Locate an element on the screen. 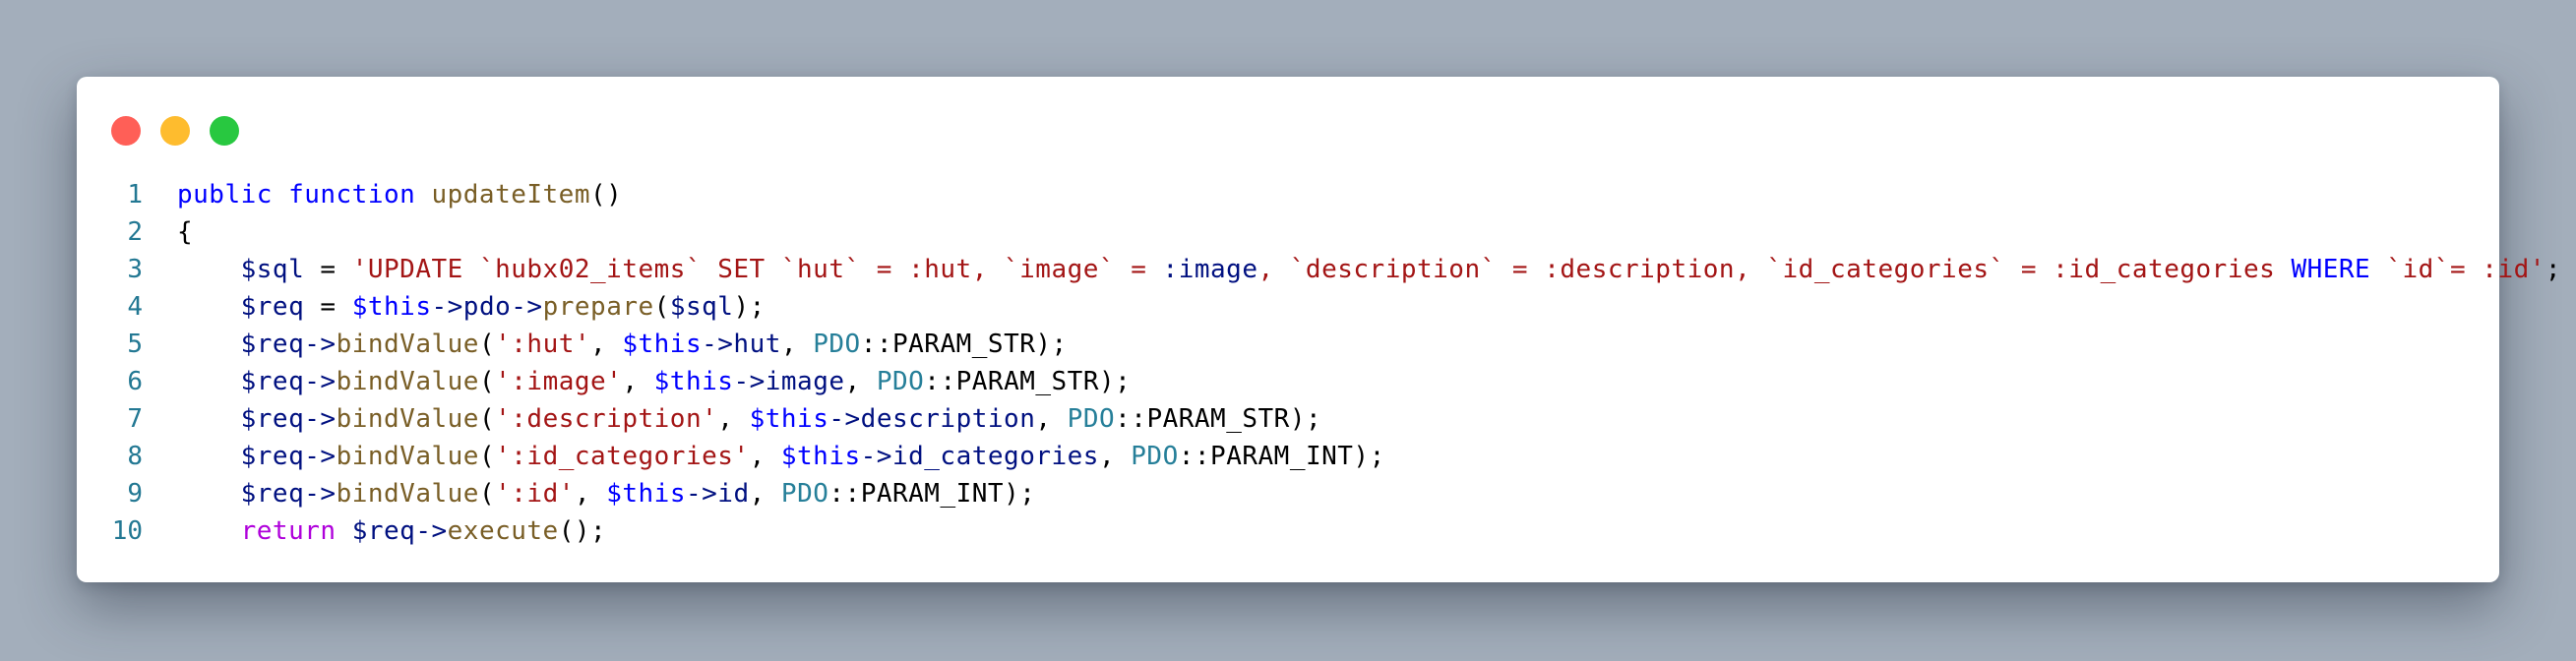 The width and height of the screenshot is (2576, 661). code-line: 1 public function updateItem() is located at coordinates (1288, 194).